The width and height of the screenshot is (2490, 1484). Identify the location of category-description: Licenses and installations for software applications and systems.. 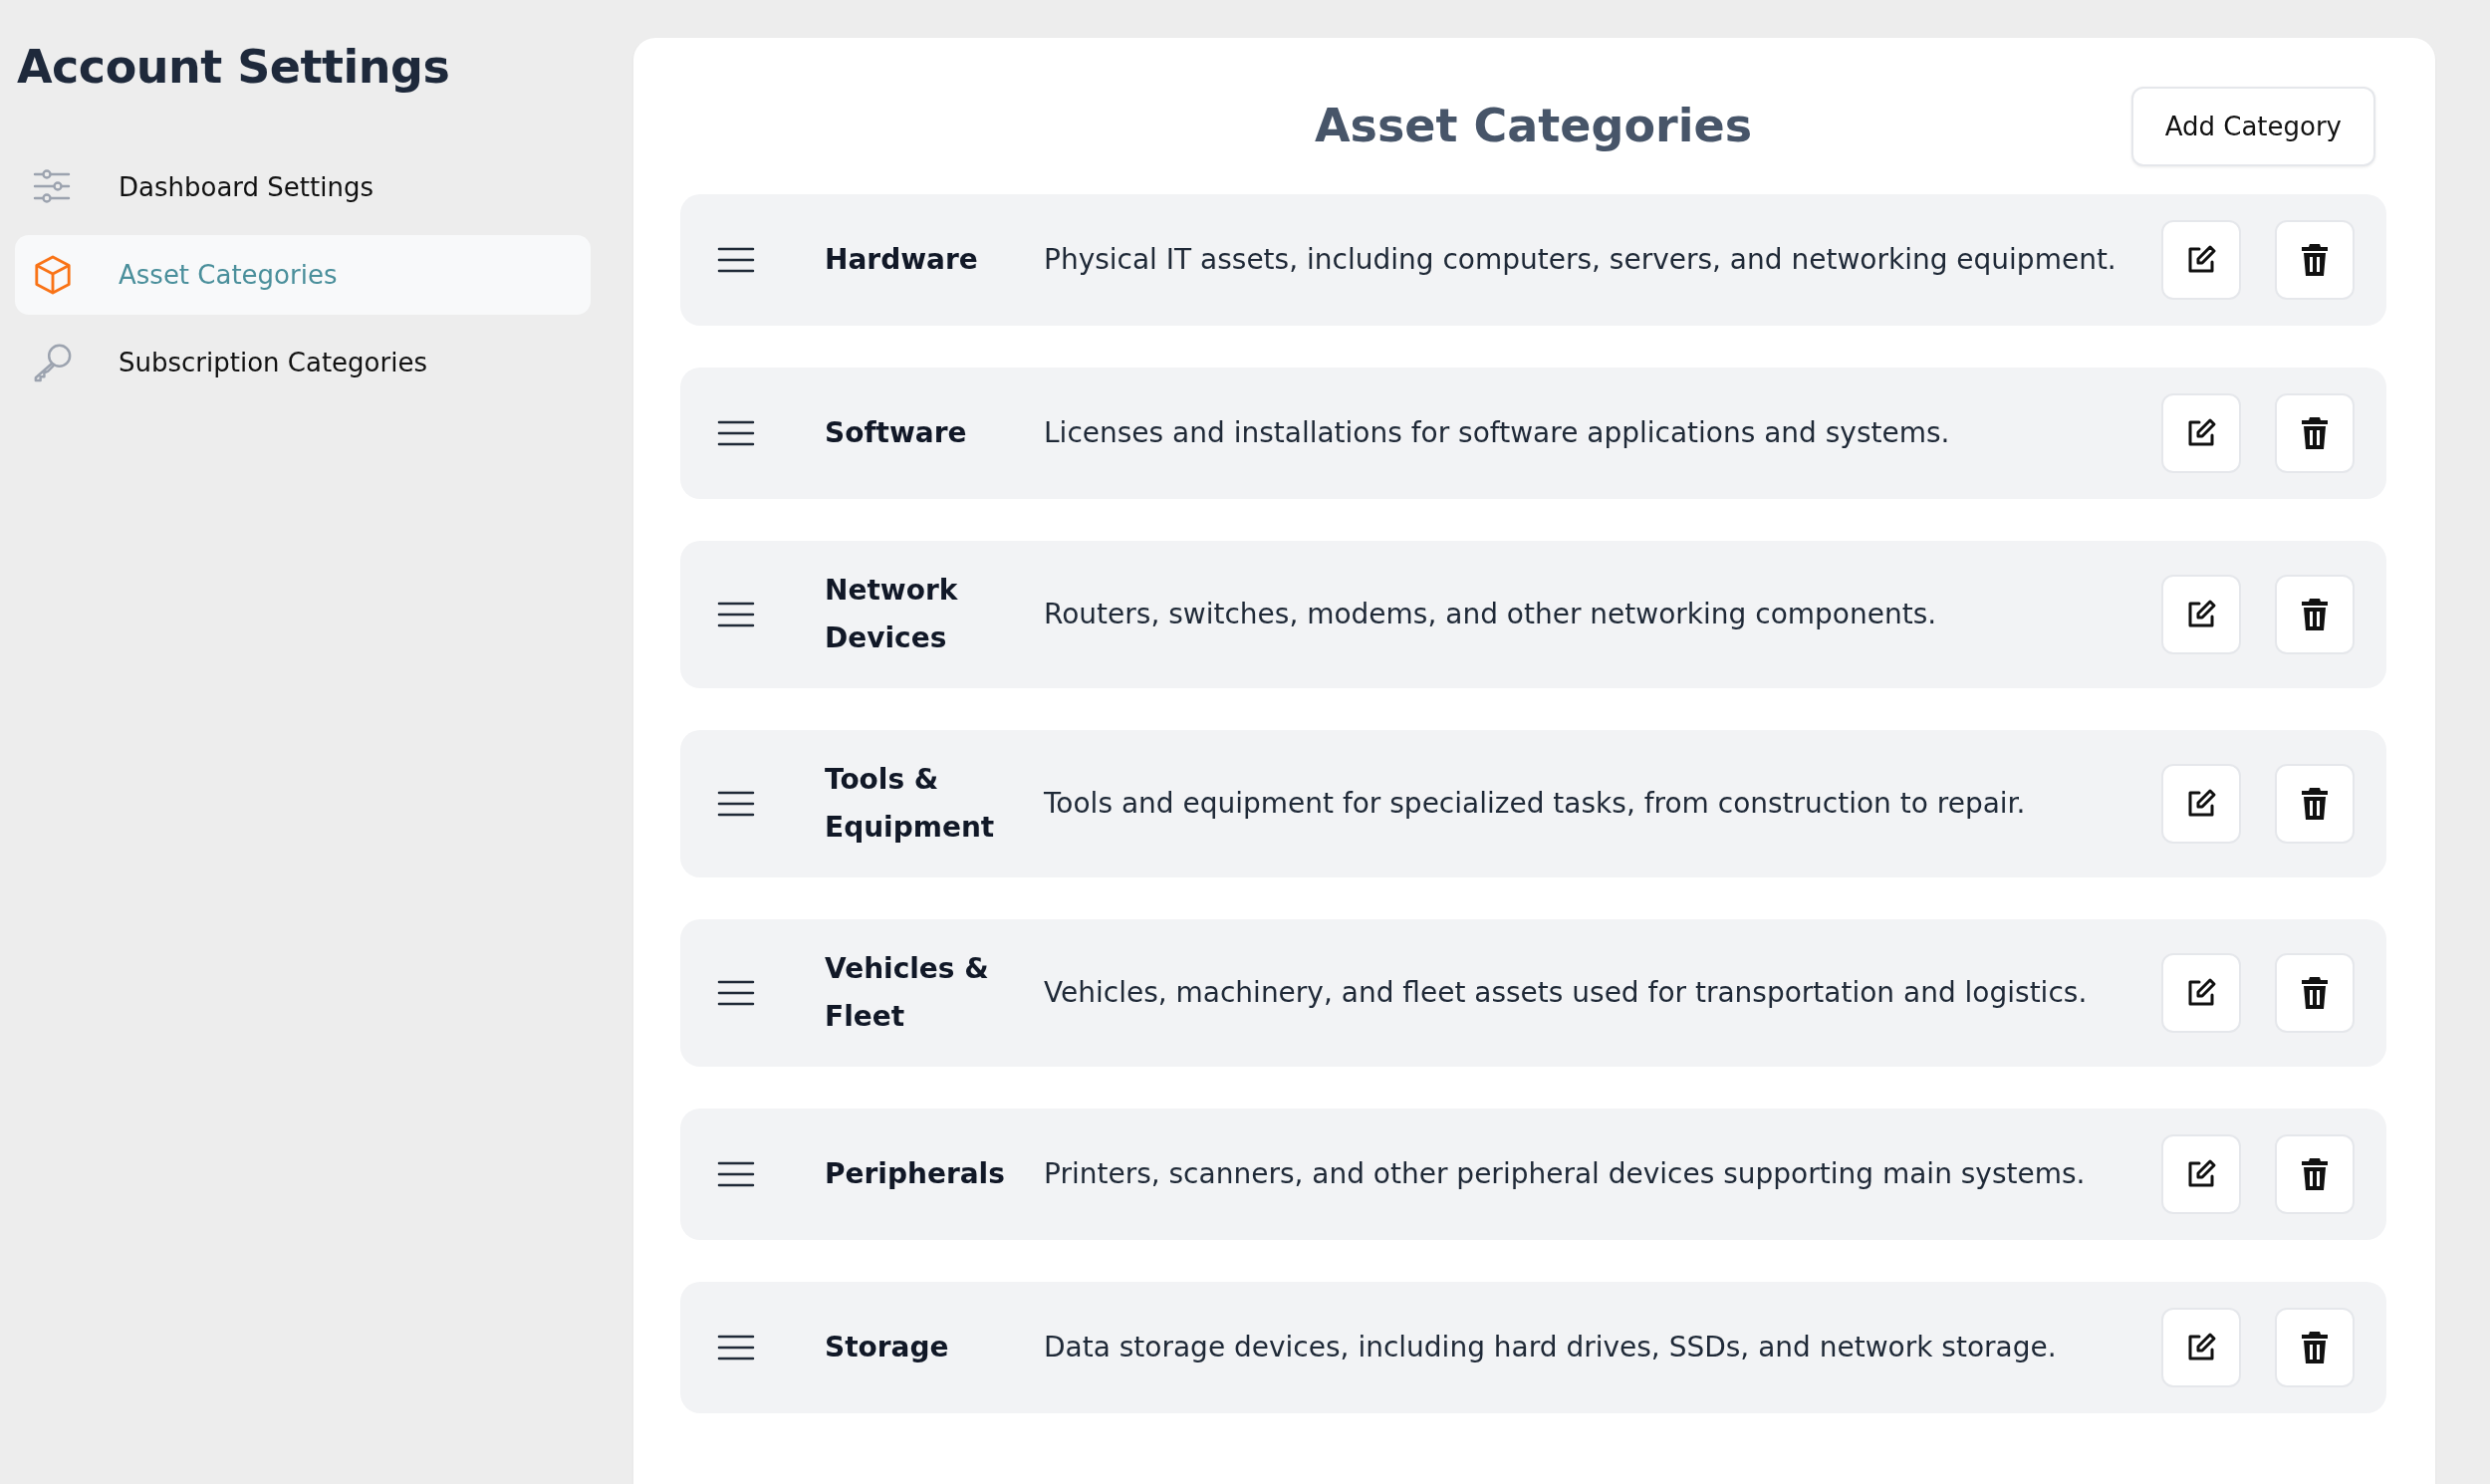
(1497, 433).